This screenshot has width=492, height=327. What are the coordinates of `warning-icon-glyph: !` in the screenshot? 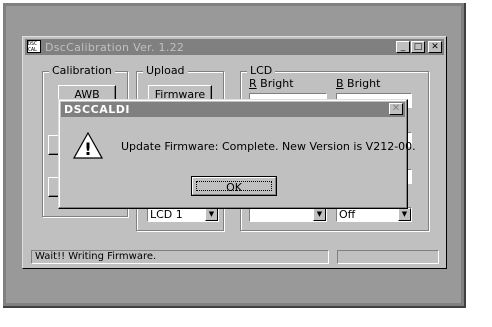 It's located at (88, 149).